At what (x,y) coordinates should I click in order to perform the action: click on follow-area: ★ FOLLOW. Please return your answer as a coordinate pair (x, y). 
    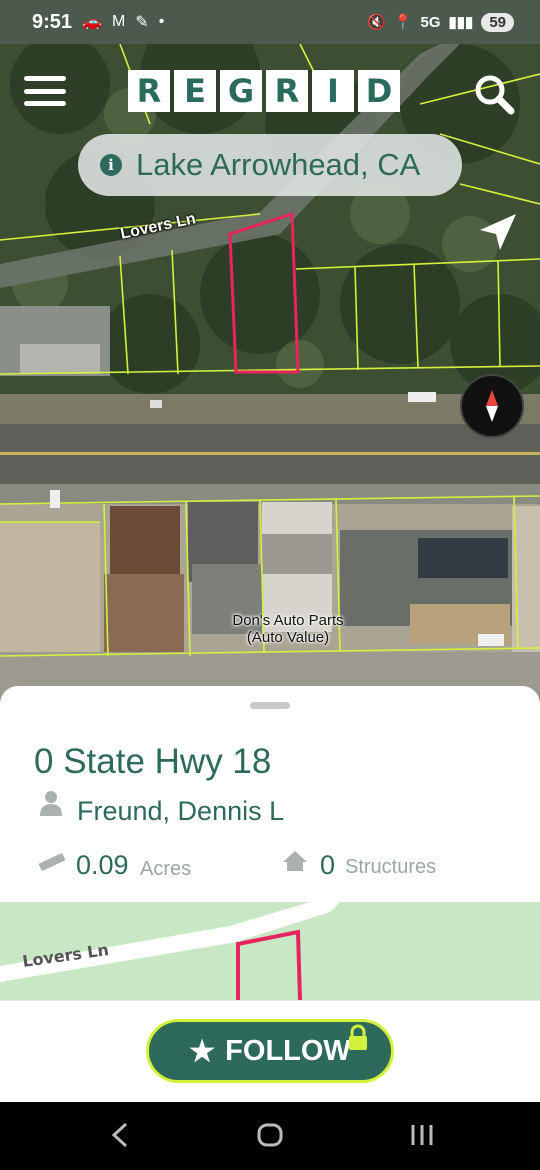
    Looking at the image, I should click on (270, 1051).